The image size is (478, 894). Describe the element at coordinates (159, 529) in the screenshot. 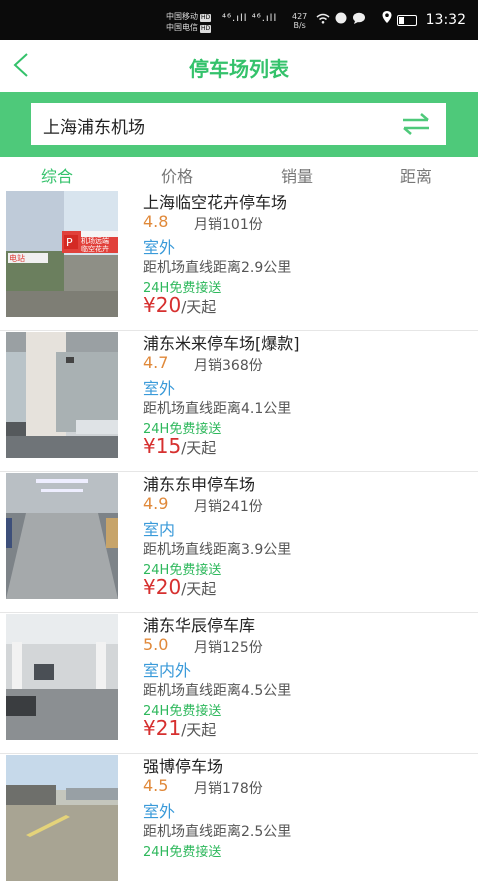

I see `lot-type: 室内` at that location.